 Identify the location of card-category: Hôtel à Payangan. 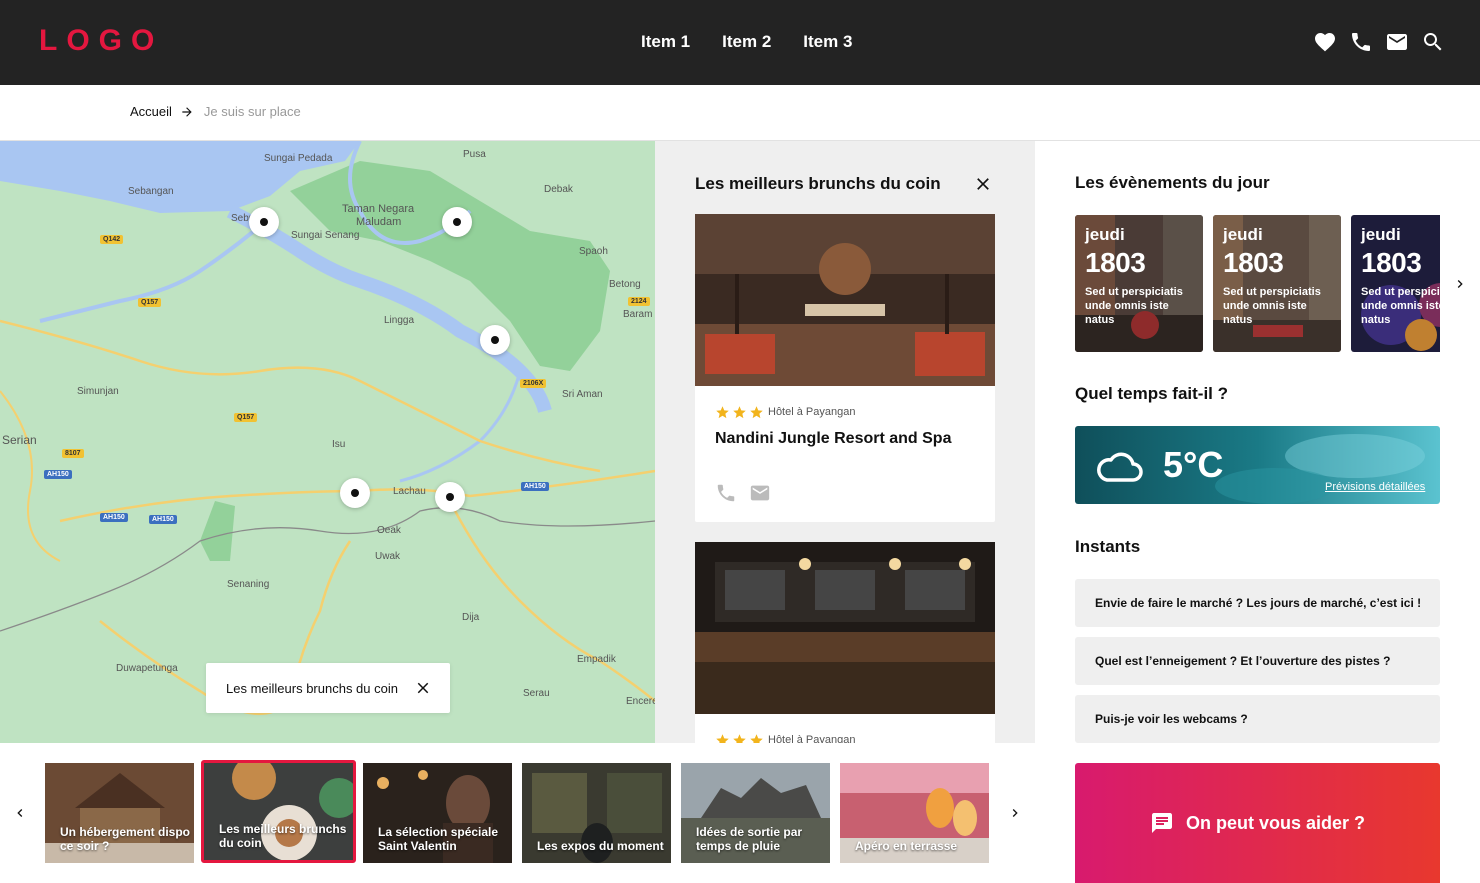
(812, 738).